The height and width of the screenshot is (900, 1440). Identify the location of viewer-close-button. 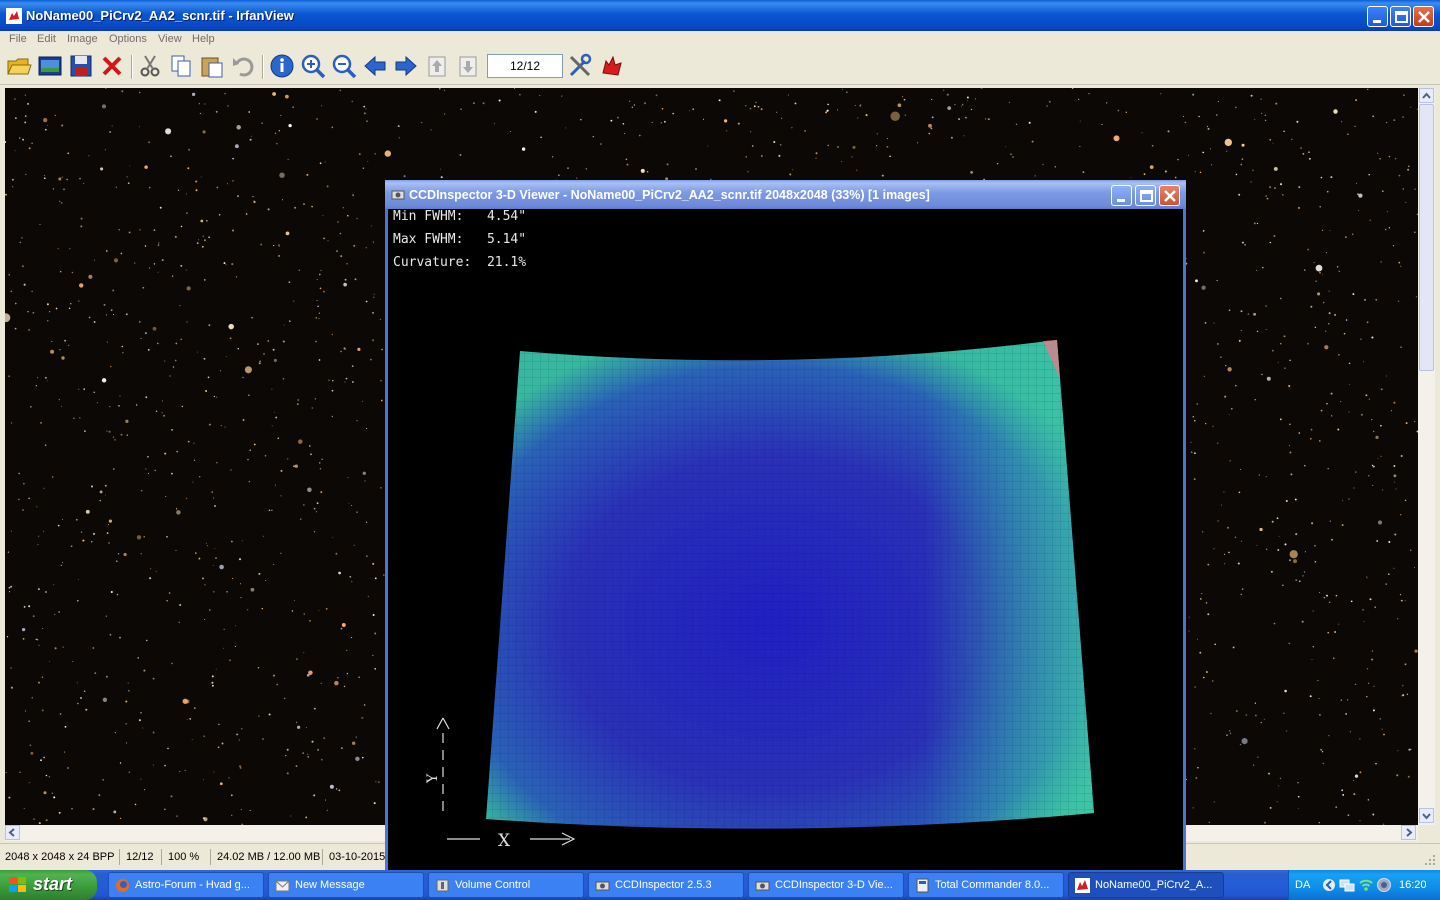
(1169, 195).